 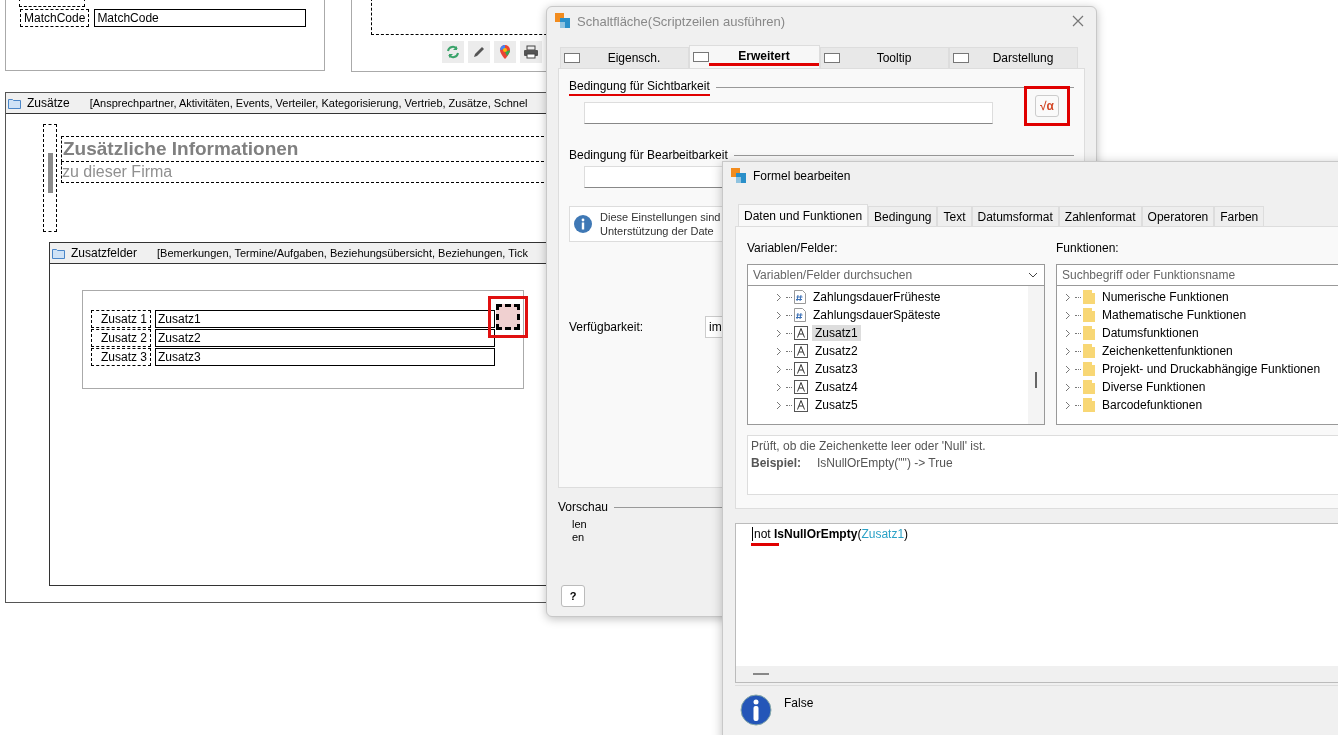 What do you see at coordinates (1036, 603) in the screenshot?
I see `formula-editor: not IsNullOrEmpty(Zusatz1)` at bounding box center [1036, 603].